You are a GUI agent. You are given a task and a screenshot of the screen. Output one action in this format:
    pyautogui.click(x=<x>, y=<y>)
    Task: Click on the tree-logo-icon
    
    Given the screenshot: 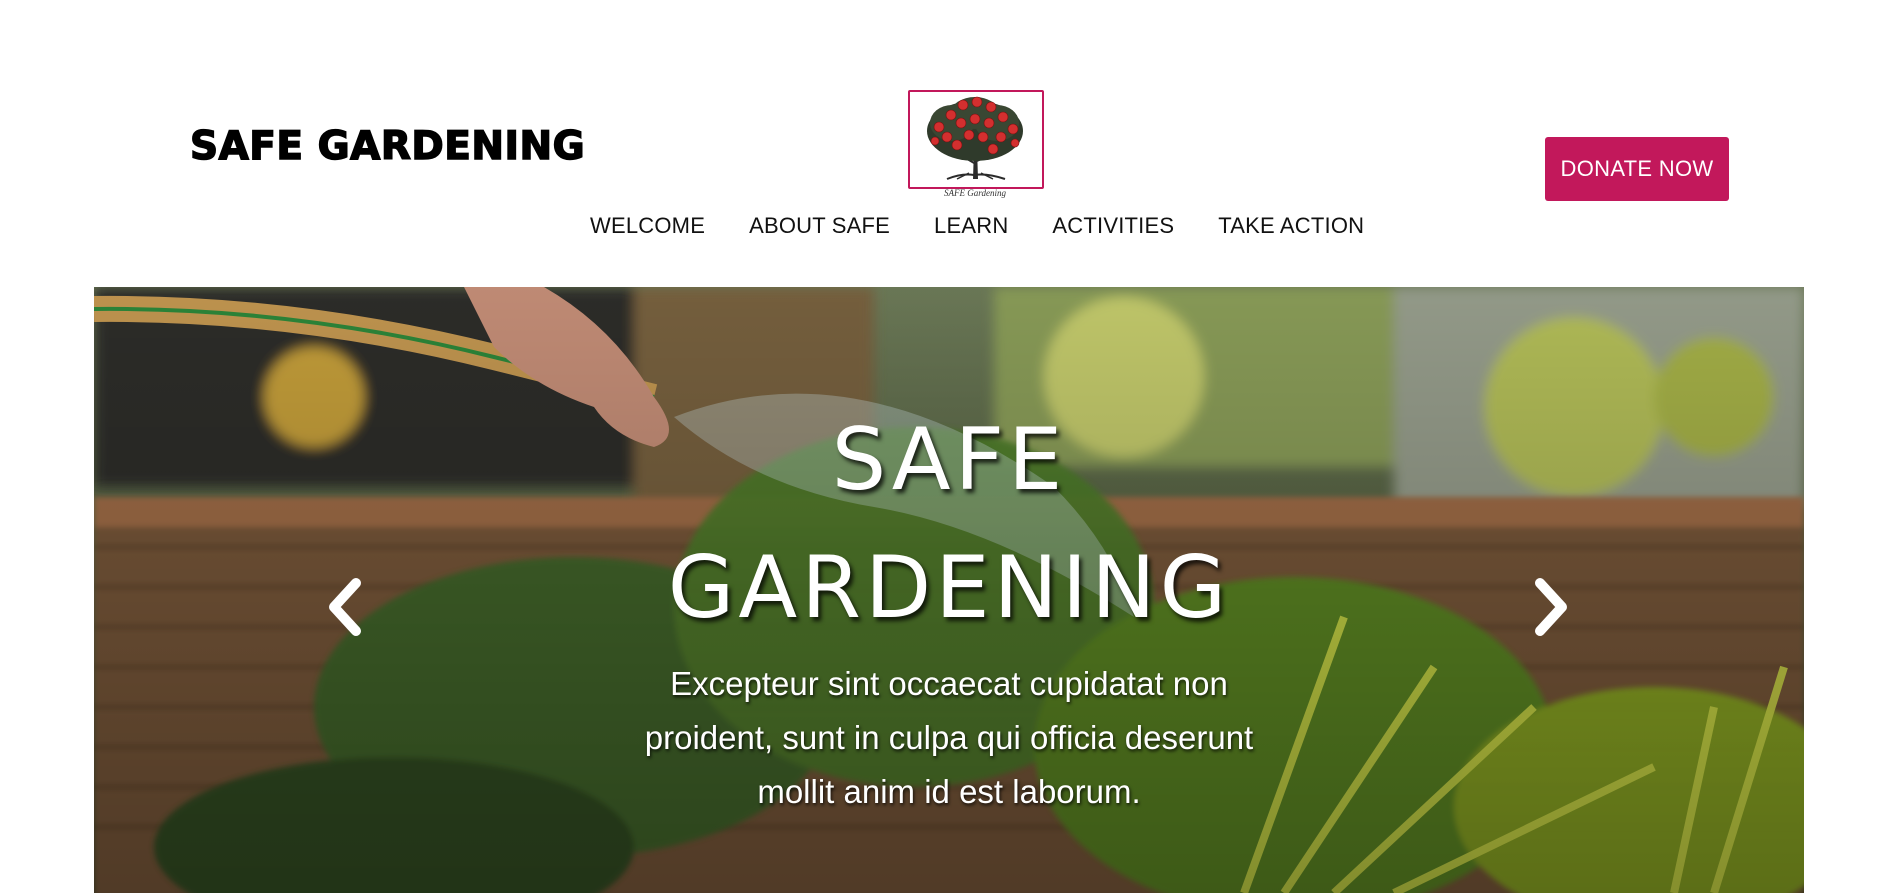 What is the action you would take?
    pyautogui.click(x=975, y=138)
    